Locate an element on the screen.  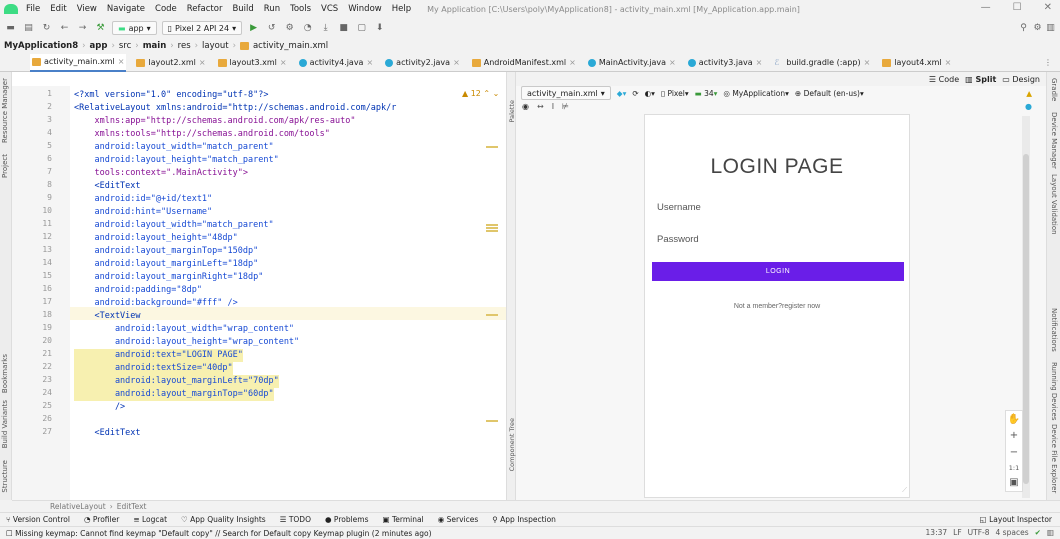
menu-window: Window is located at coordinates (365, 9).